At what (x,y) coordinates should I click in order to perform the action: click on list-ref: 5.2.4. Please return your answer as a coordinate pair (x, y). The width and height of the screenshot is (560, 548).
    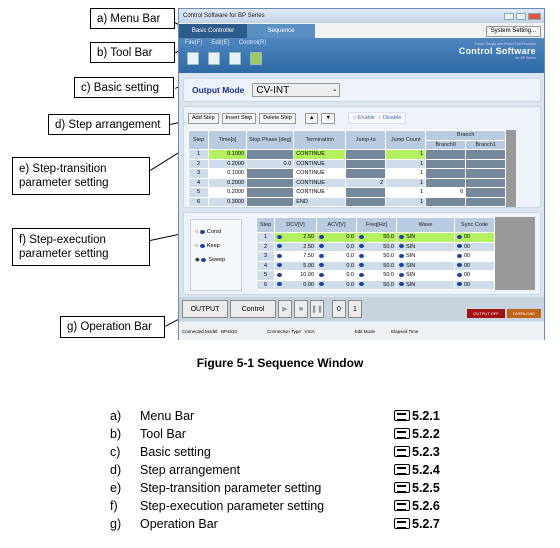
    Looking at the image, I should click on (417, 470).